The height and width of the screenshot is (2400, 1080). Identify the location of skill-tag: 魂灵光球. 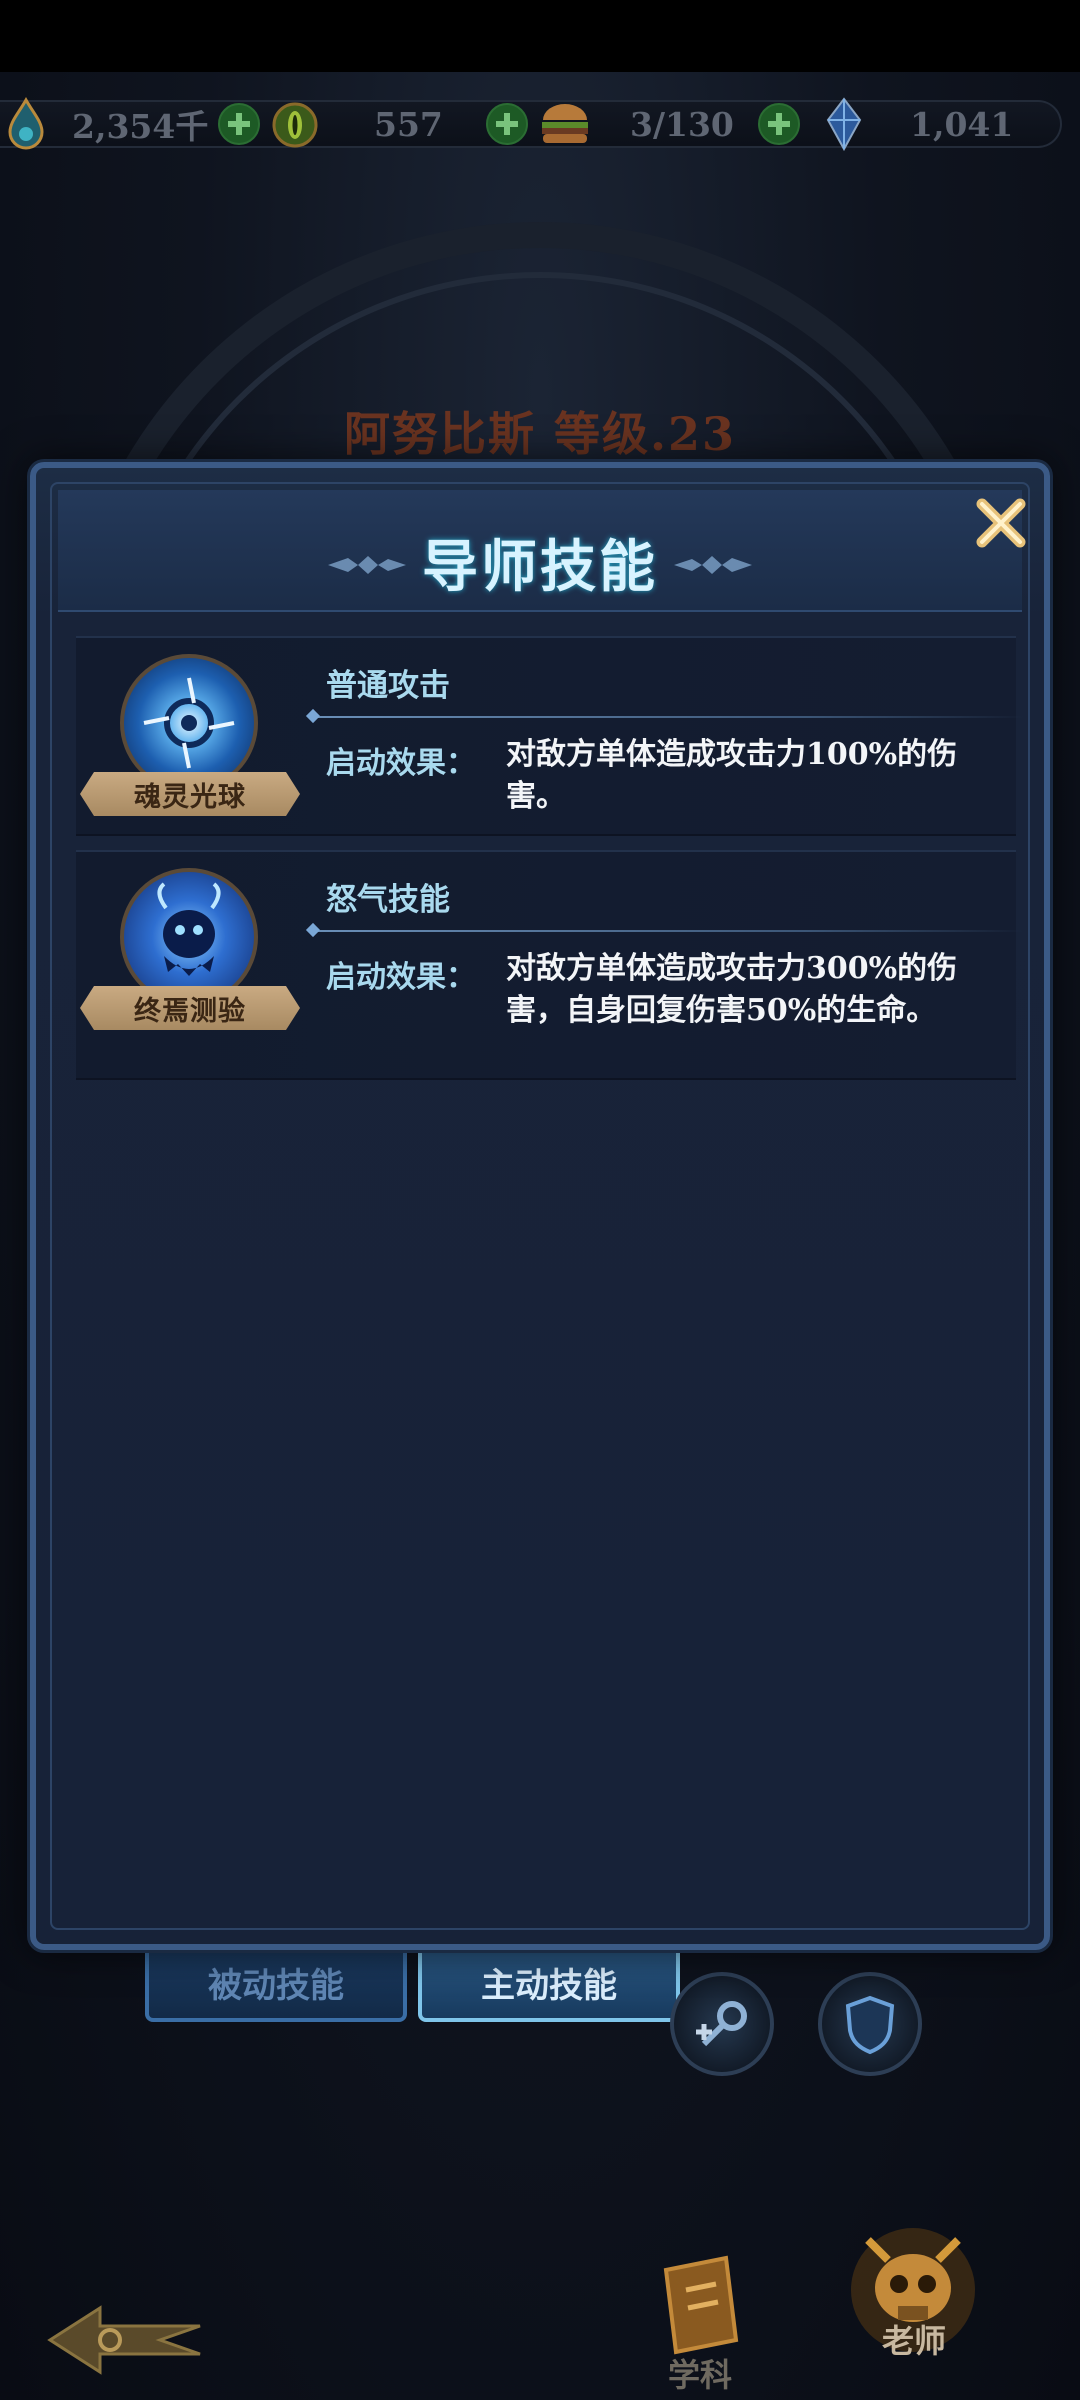
(190, 794).